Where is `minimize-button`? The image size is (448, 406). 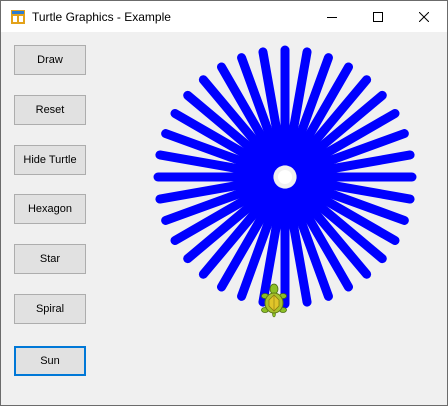 minimize-button is located at coordinates (332, 16).